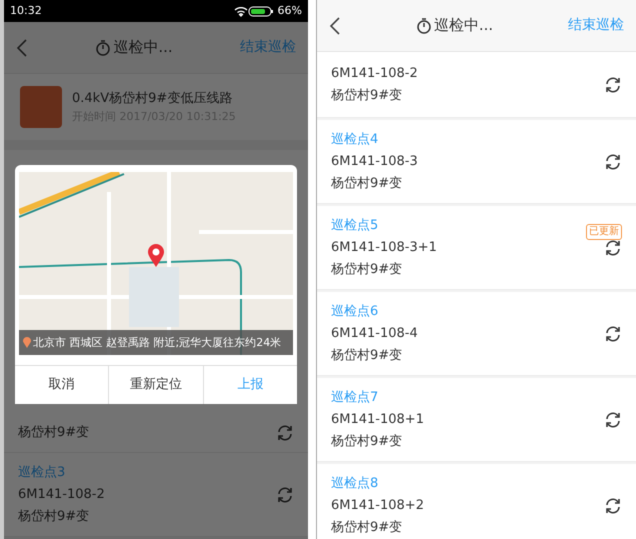  I want to click on point-title: 巡检点4, so click(354, 139).